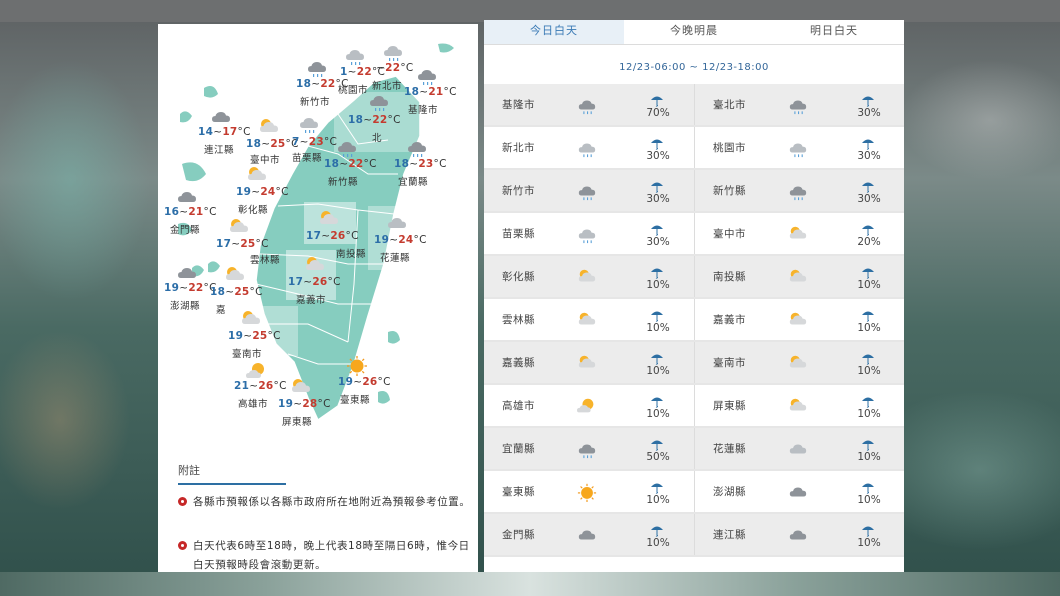 Image resolution: width=1060 pixels, height=596 pixels. Describe the element at coordinates (185, 305) in the screenshot. I see `map-county-label: 澎湖縣` at that location.